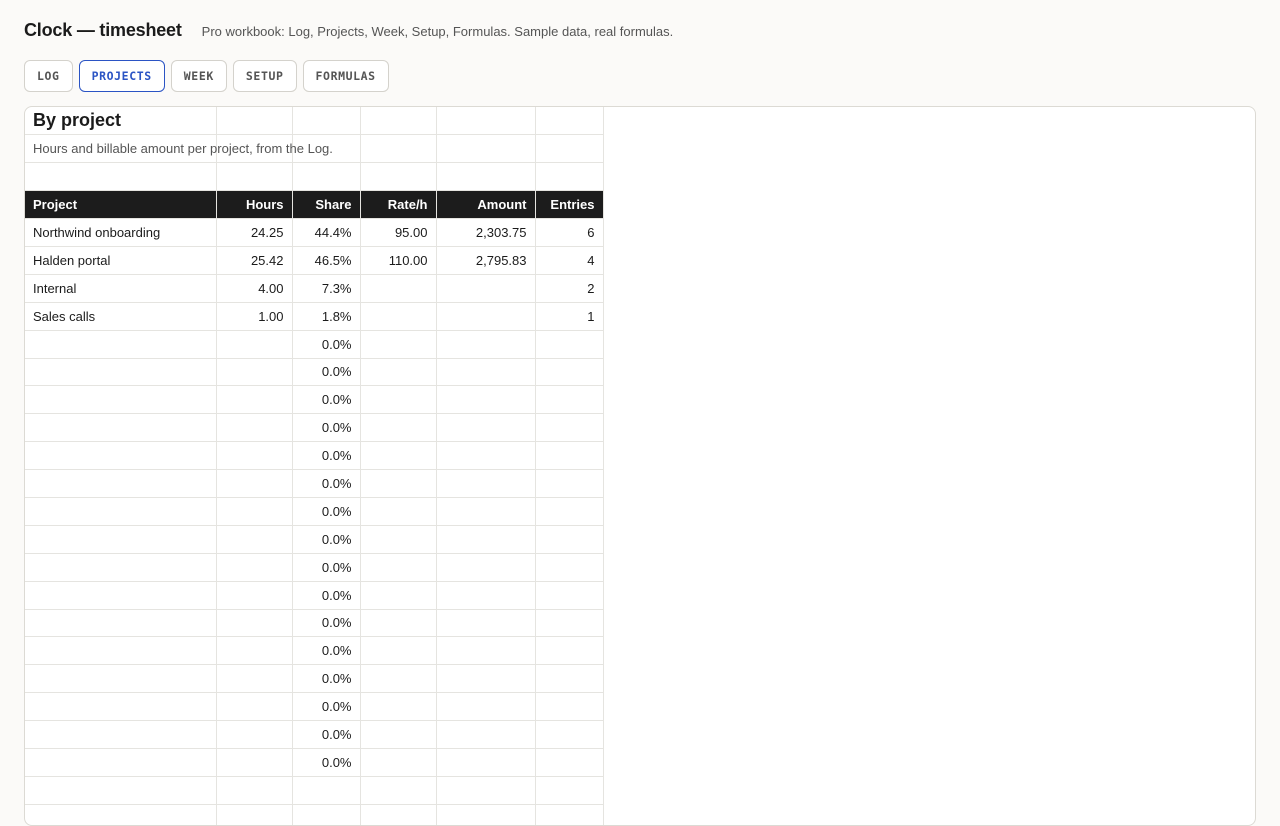  What do you see at coordinates (254, 205) in the screenshot?
I see `column-header-hours: Hours` at bounding box center [254, 205].